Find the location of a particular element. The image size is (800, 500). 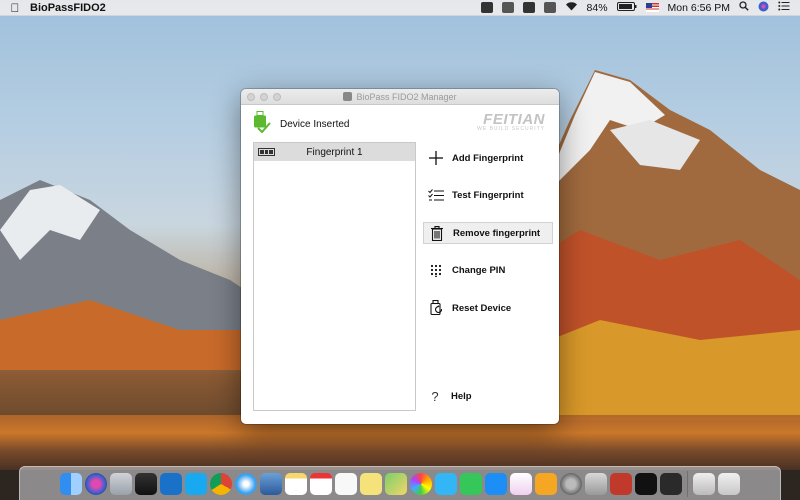

fingerprint-list-item: Fingerprint 1 is located at coordinates (334, 152).